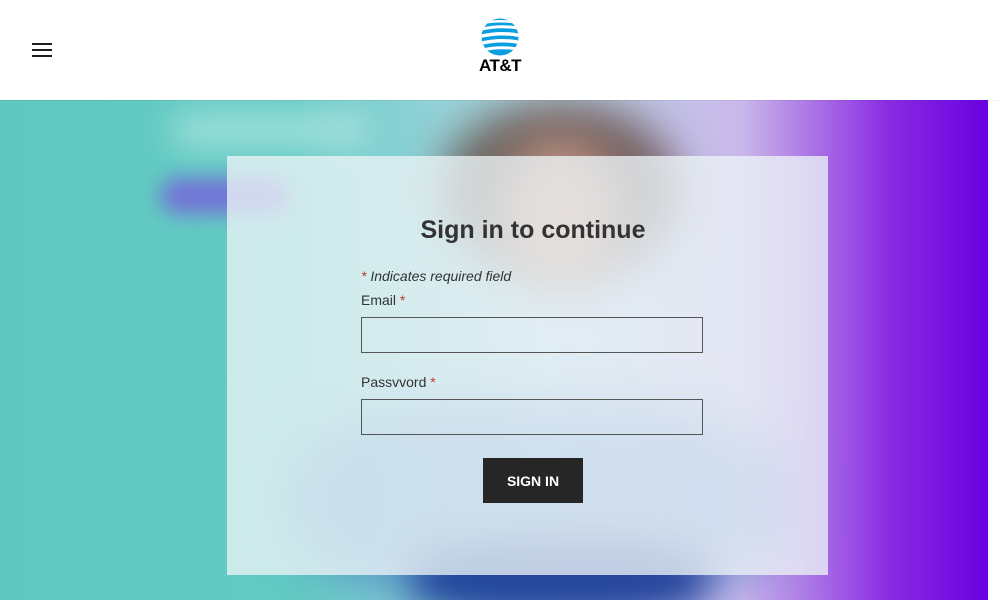 Image resolution: width=1000 pixels, height=600 pixels. Describe the element at coordinates (394, 382) in the screenshot. I see `password-label-text: Passvvord` at that location.